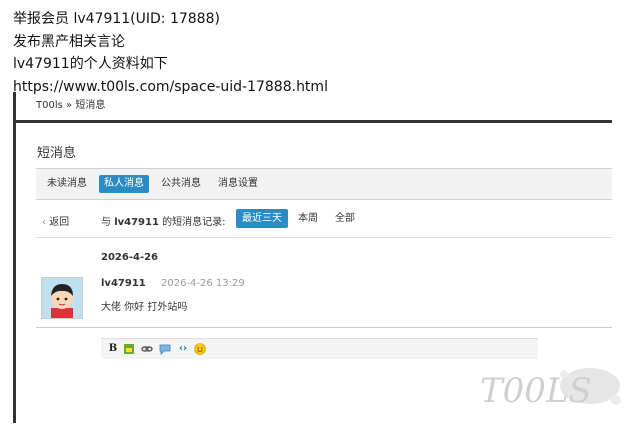 This screenshot has height=424, width=635. What do you see at coordinates (130, 257) in the screenshot?
I see `message-date-header: 2026-4-26` at bounding box center [130, 257].